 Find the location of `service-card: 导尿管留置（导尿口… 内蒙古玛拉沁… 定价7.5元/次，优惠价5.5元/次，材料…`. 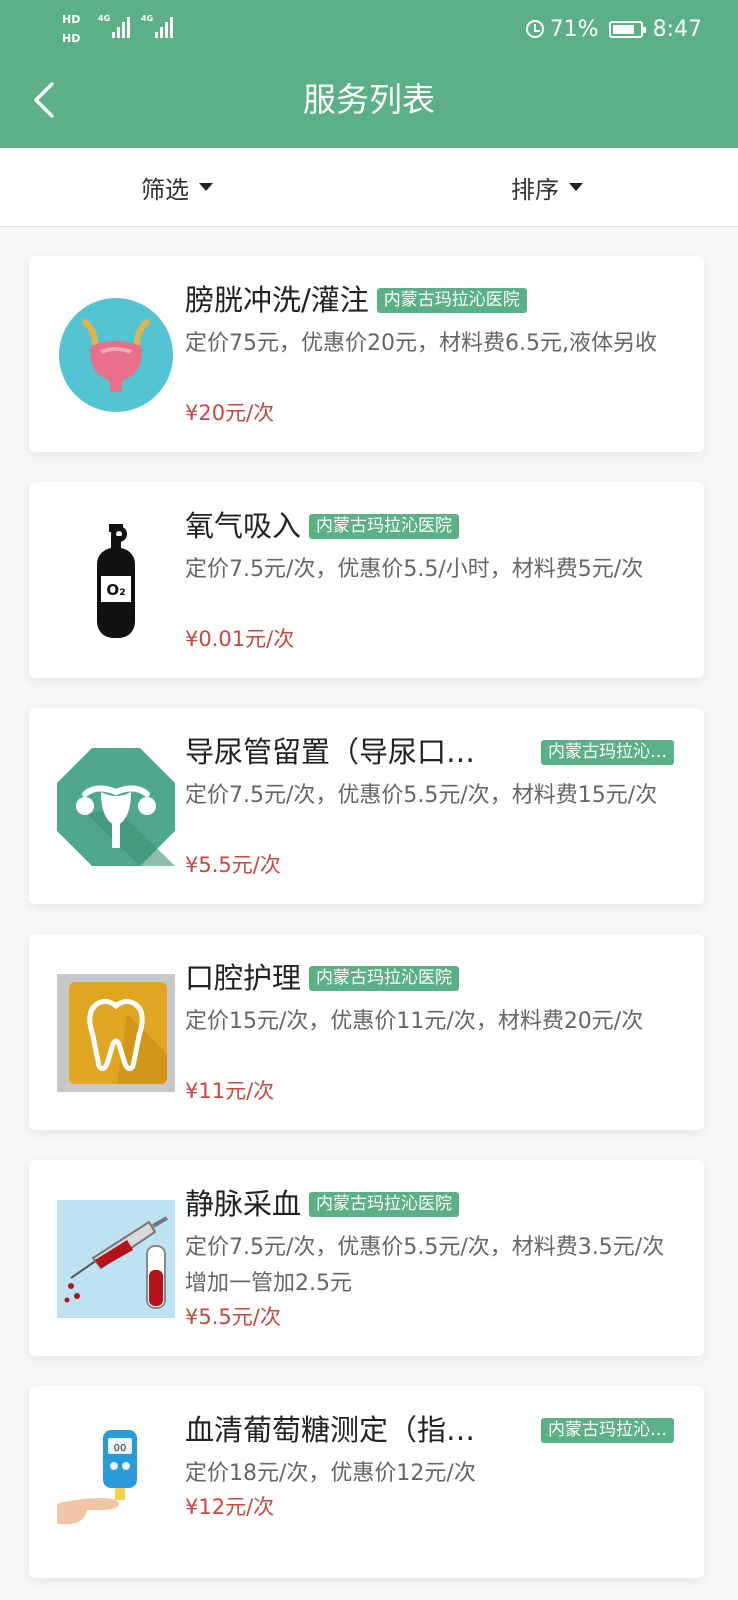

service-card: 导尿管留置（导尿口… 内蒙古玛拉沁… 定价7.5元/次，优惠价5.5元/次，材料… is located at coordinates (366, 806).